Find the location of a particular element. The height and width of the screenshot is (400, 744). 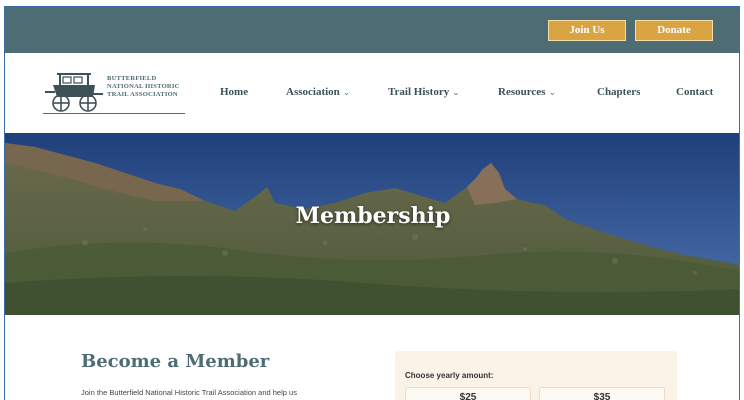

logo-divider is located at coordinates (114, 113).